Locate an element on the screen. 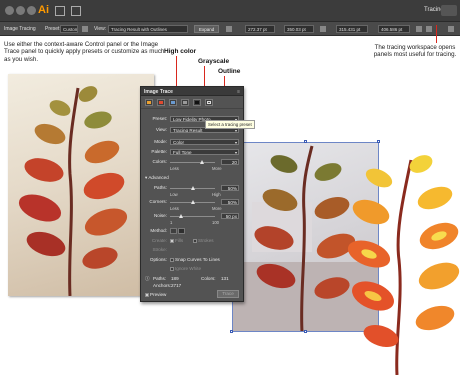  corners-label: Corners: is located at coordinates (158, 201).